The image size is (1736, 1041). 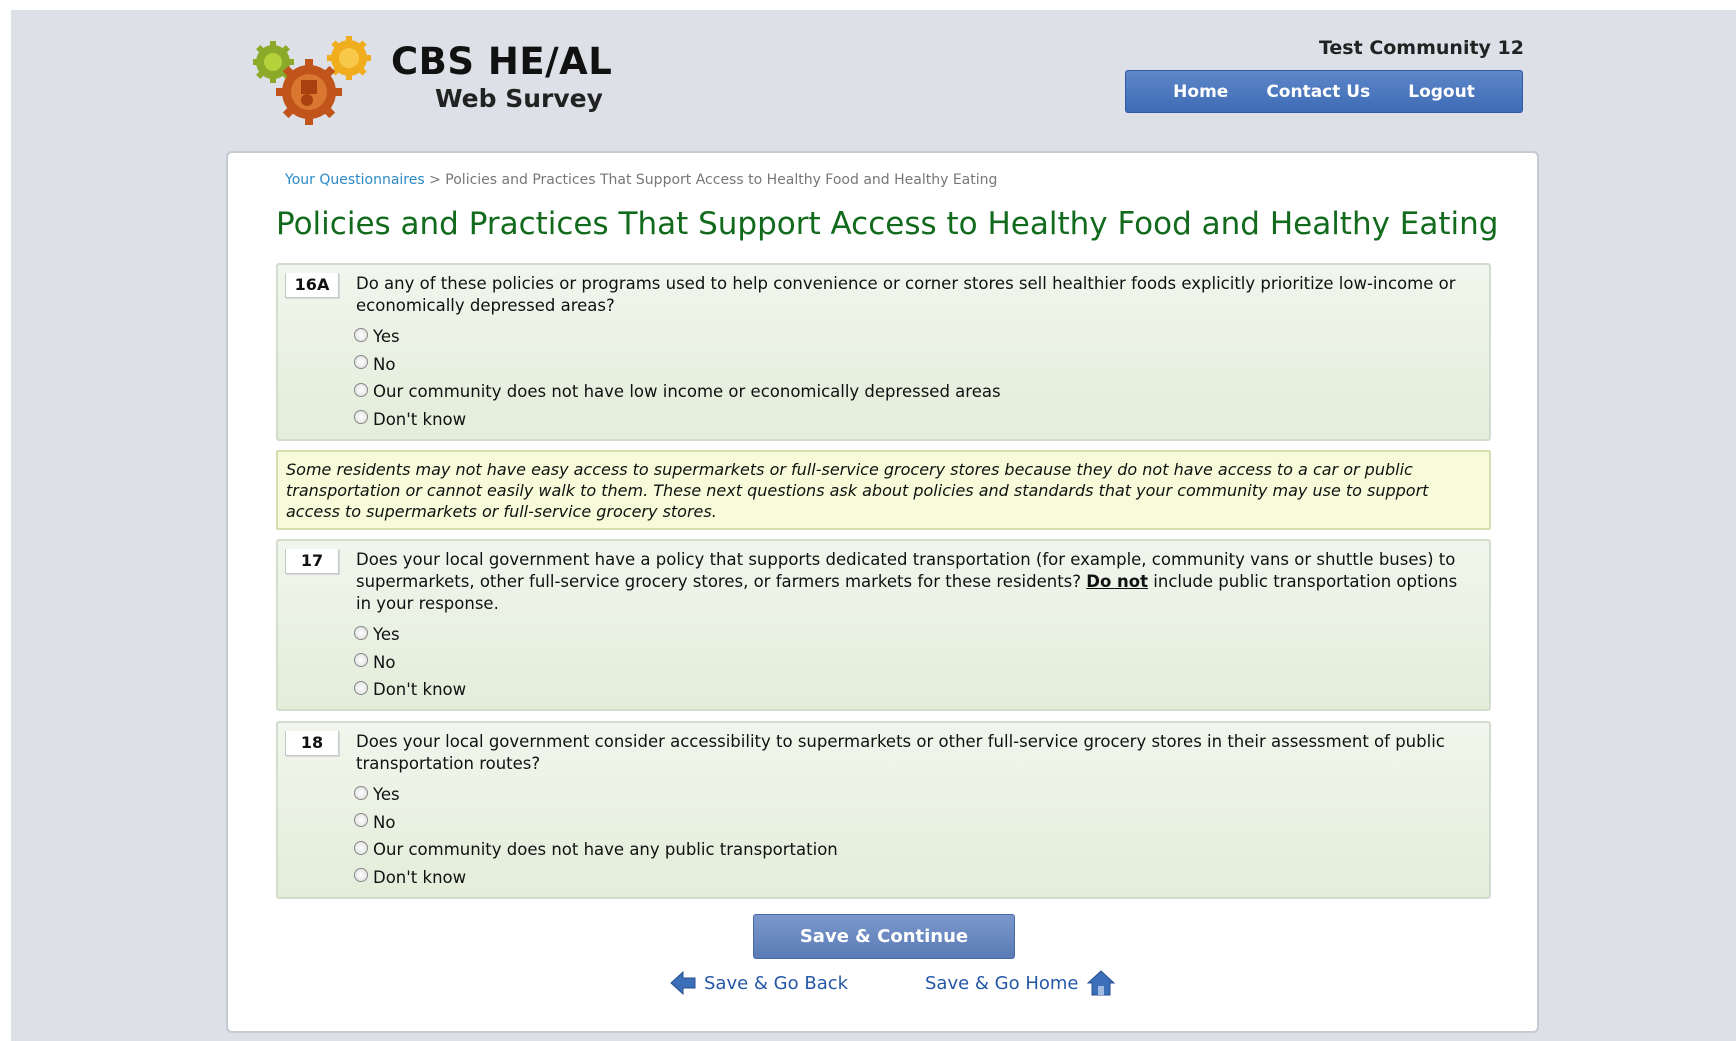 What do you see at coordinates (884, 936) in the screenshot?
I see `save-continue-button: Save & Continue` at bounding box center [884, 936].